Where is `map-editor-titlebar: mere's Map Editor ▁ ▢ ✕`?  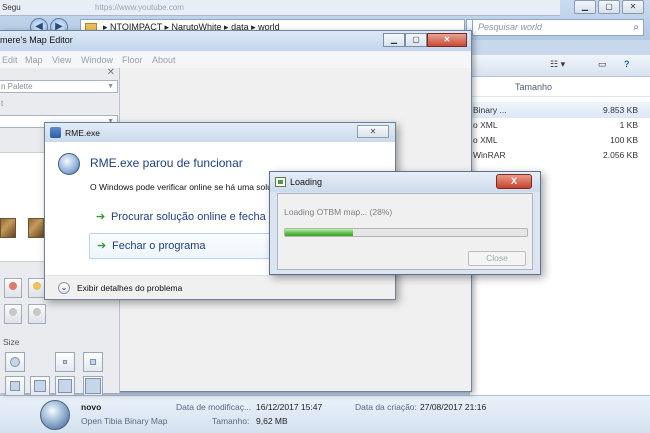
map-editor-titlebar: mere's Map Editor ▁ ▢ ✕ is located at coordinates (235, 41).